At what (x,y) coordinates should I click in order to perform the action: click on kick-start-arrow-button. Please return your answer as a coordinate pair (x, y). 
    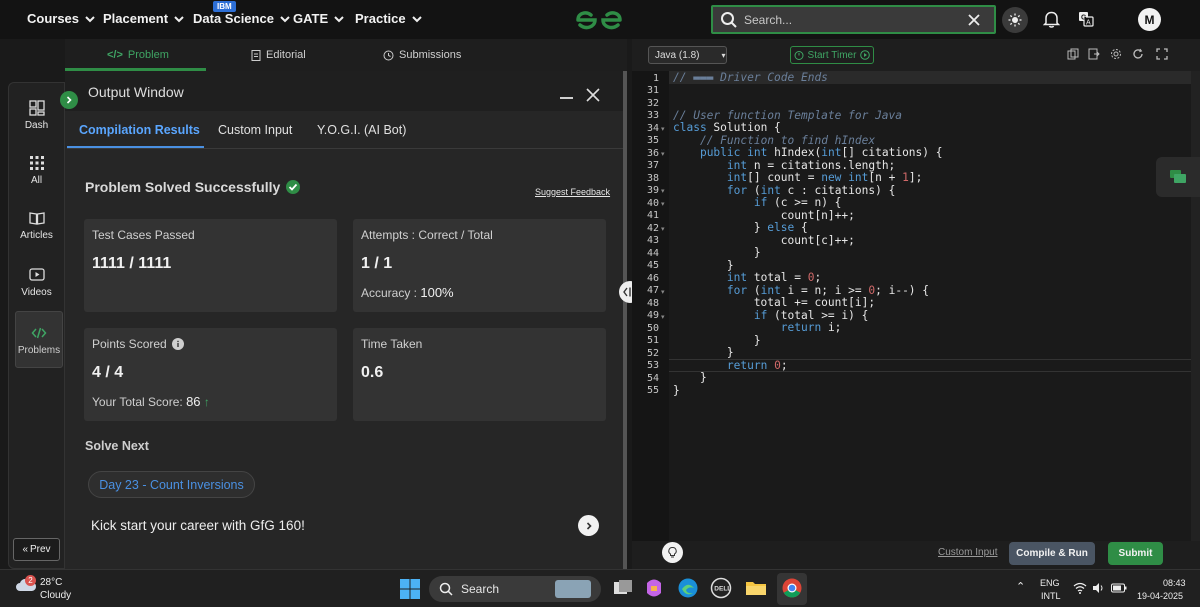
    Looking at the image, I should click on (588, 525).